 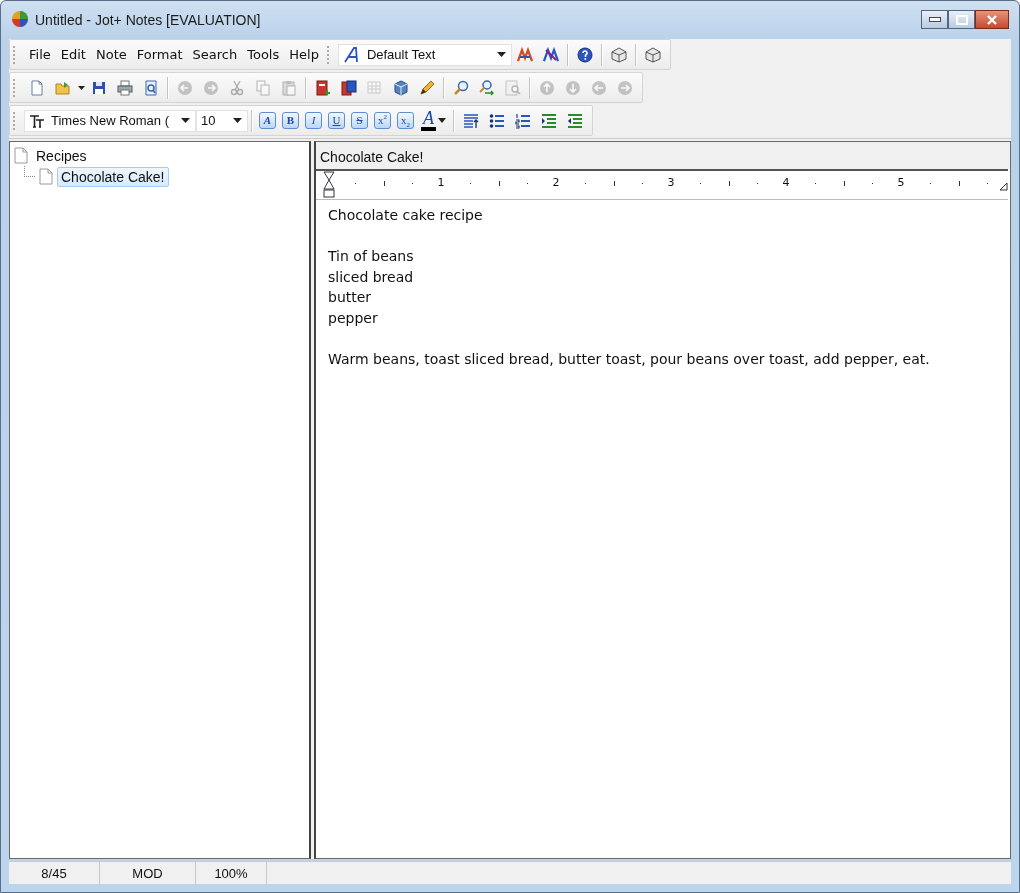 I want to click on minimize-button, so click(x=934, y=19).